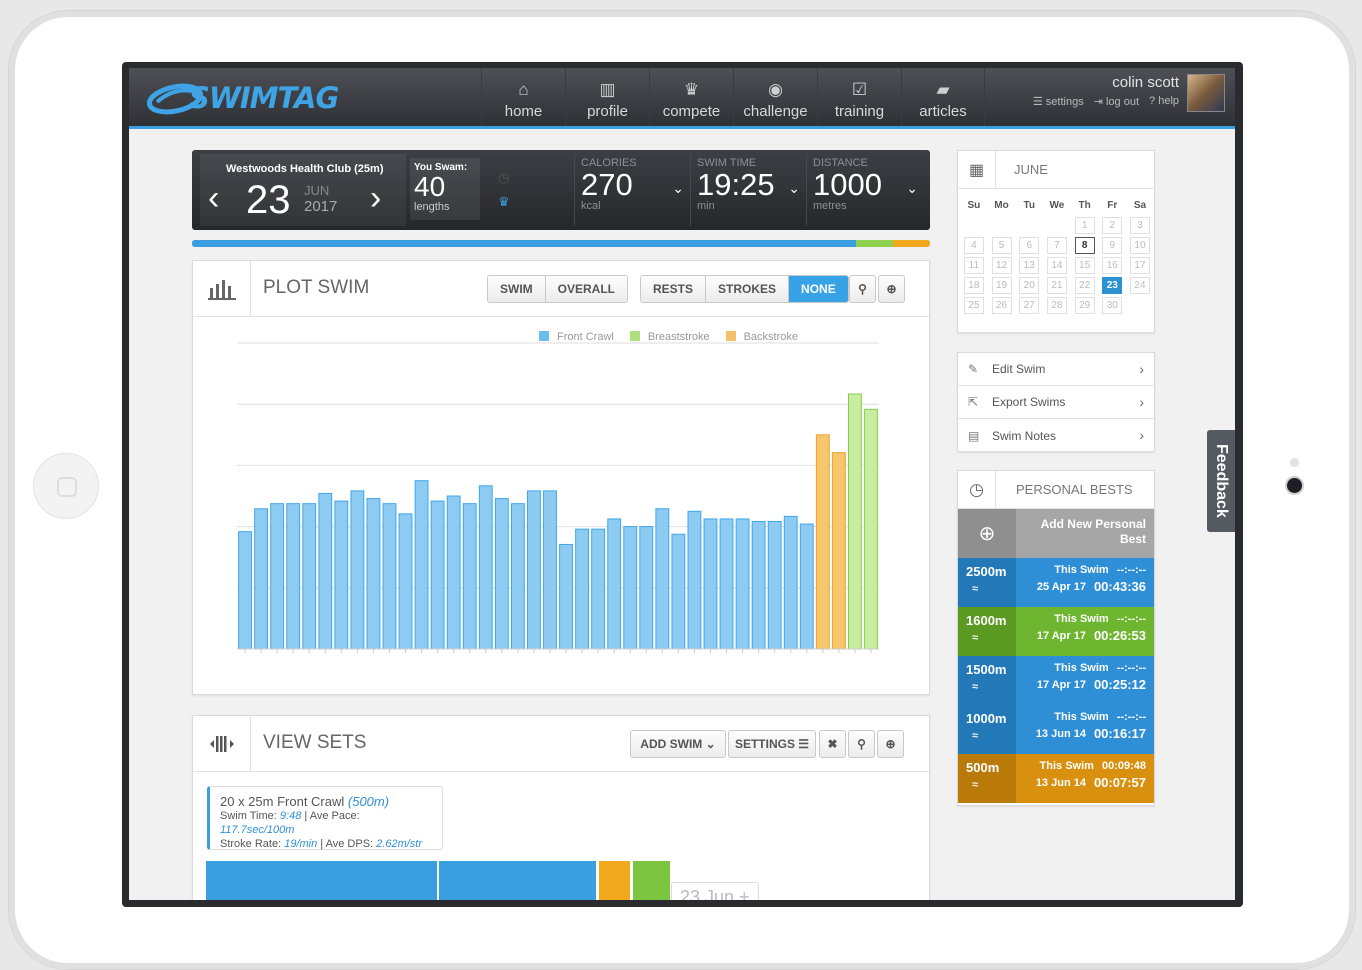 This screenshot has width=1362, height=970. Describe the element at coordinates (1112, 305) in the screenshot. I see `day-30: 30` at that location.